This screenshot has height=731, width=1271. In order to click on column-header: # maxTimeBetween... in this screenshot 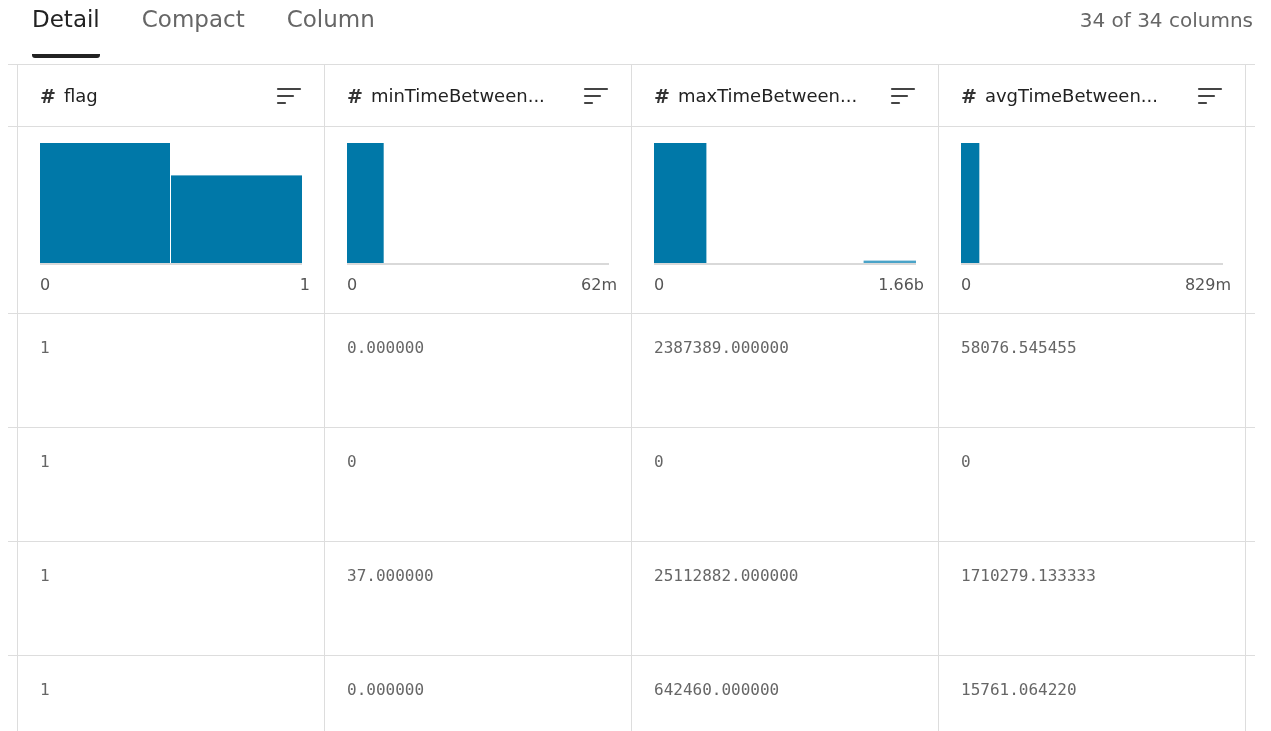, I will do `click(785, 95)`.